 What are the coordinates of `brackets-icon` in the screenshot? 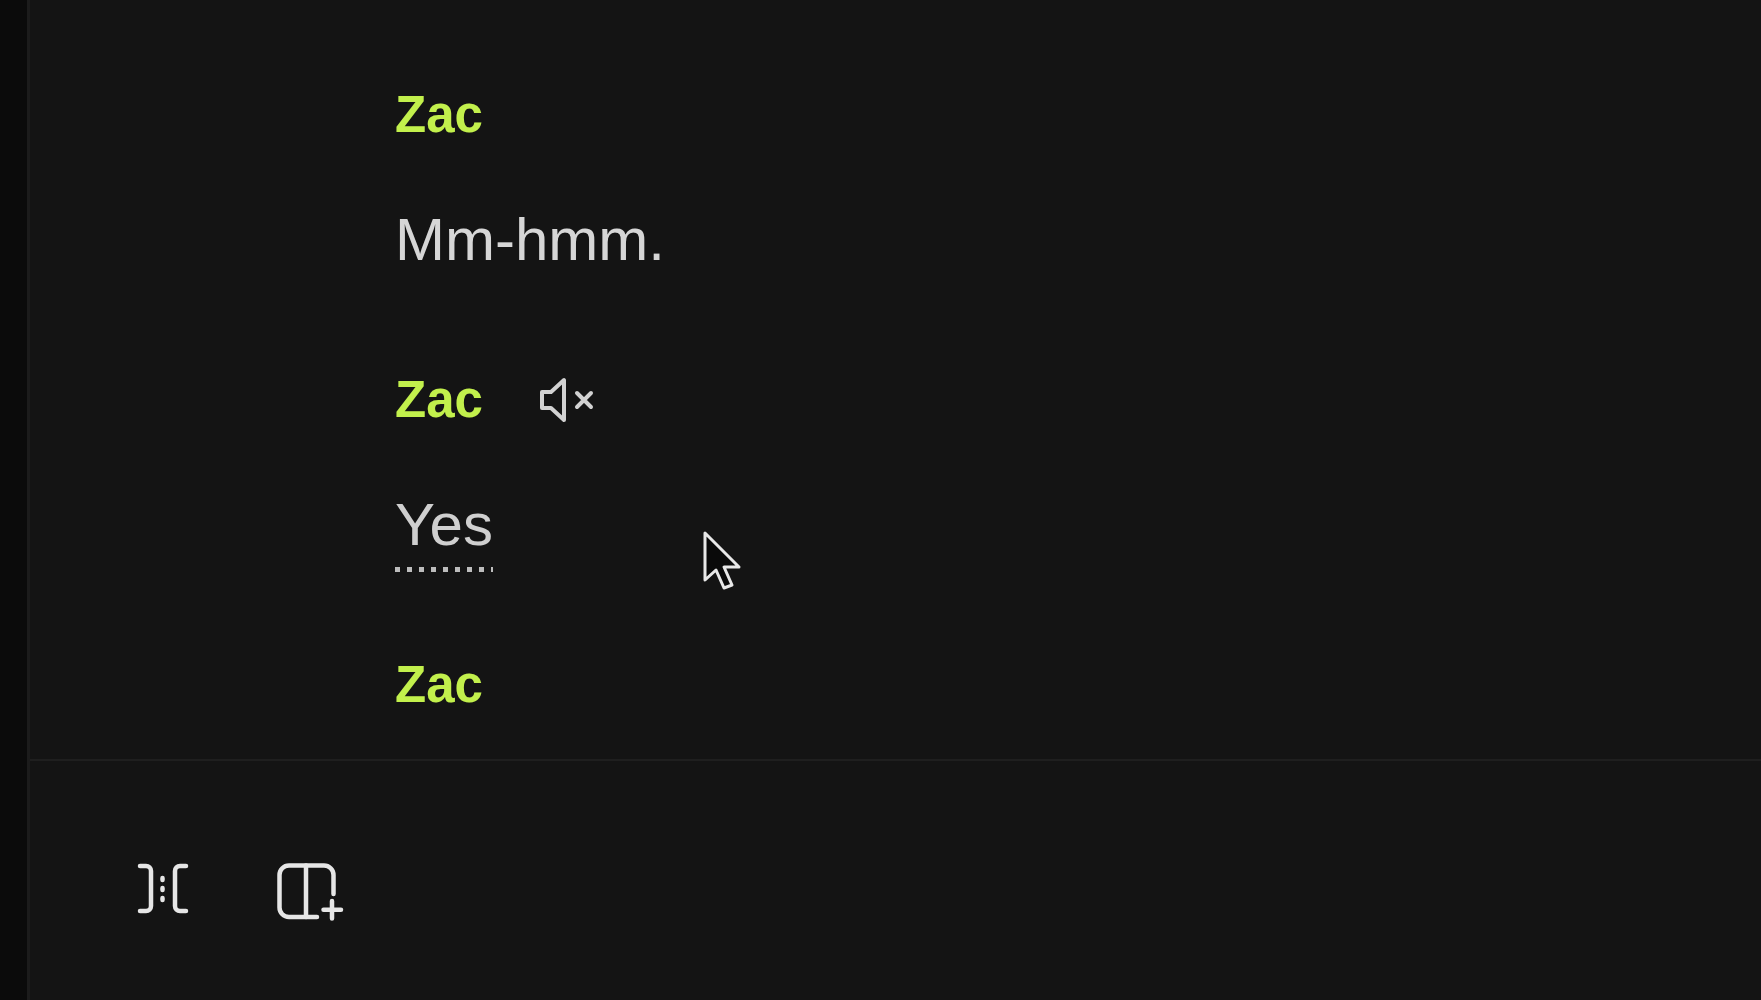 It's located at (163, 888).